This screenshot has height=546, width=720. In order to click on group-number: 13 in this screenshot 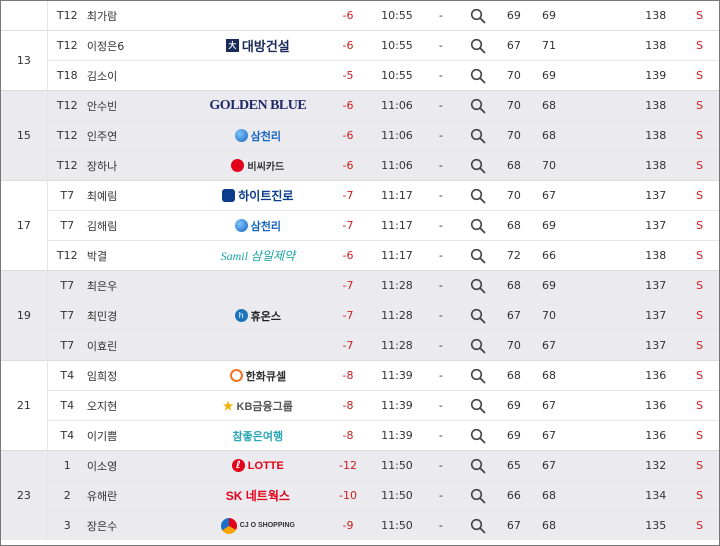, I will do `click(24, 60)`.